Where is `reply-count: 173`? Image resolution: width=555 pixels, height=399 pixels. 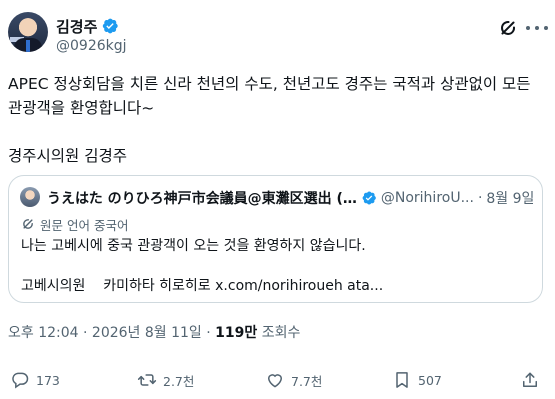
reply-count: 173 is located at coordinates (48, 380).